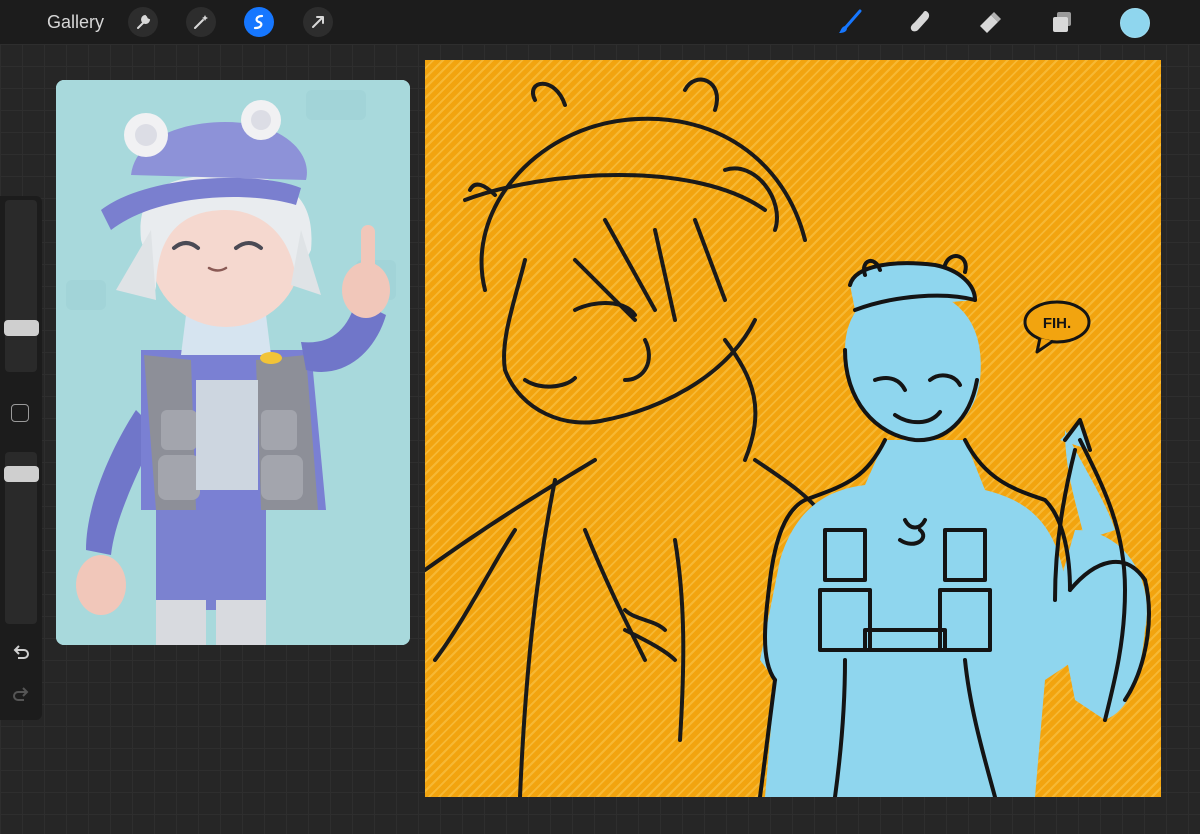 The height and width of the screenshot is (834, 1200). What do you see at coordinates (1135, 23) in the screenshot?
I see `color-picker-swatch` at bounding box center [1135, 23].